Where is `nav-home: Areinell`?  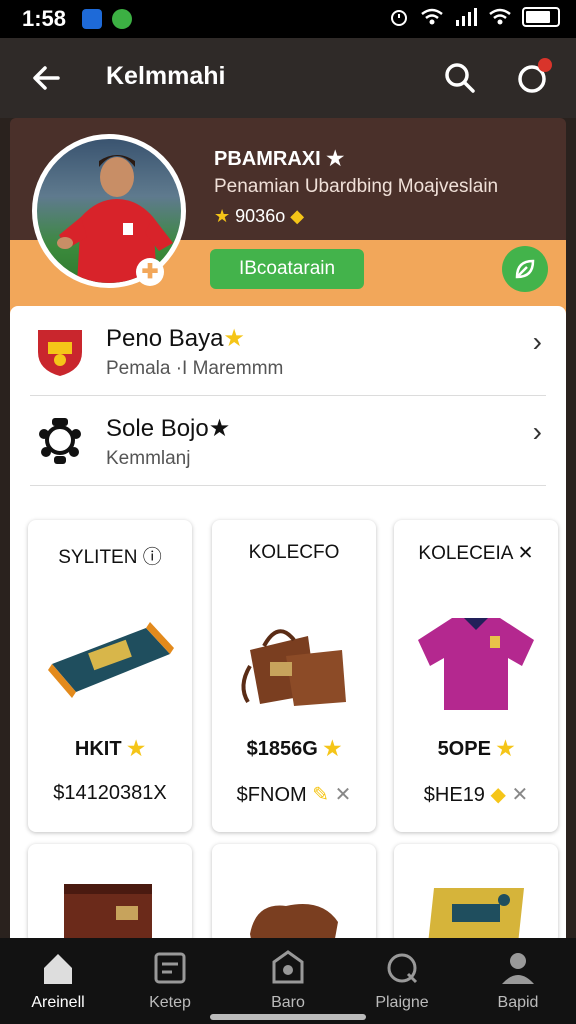 nav-home: Areinell is located at coordinates (58, 980).